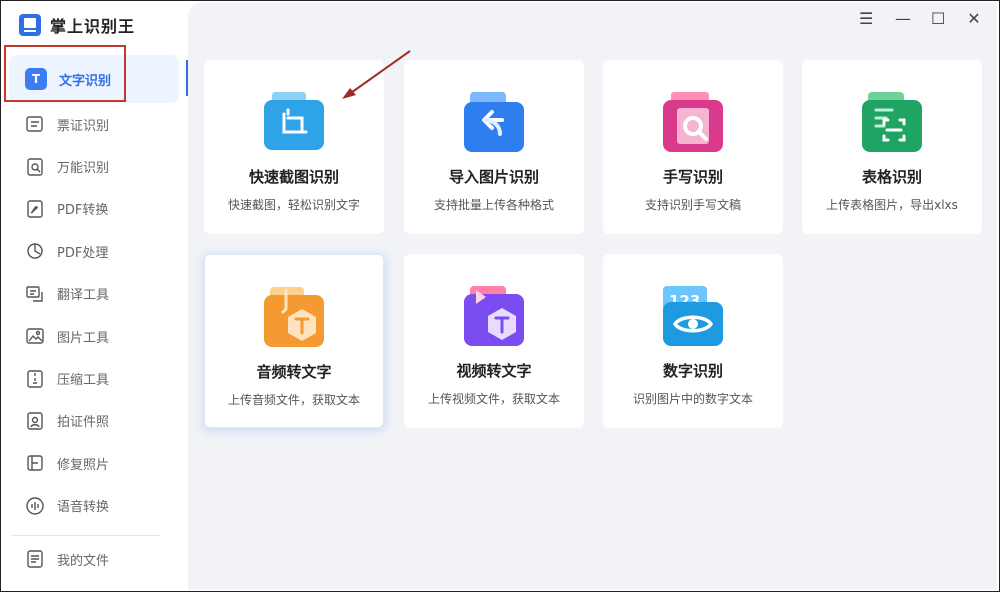 This screenshot has height=592, width=1000. Describe the element at coordinates (83, 169) in the screenshot. I see `sidebar-item-label: 万能识别` at that location.